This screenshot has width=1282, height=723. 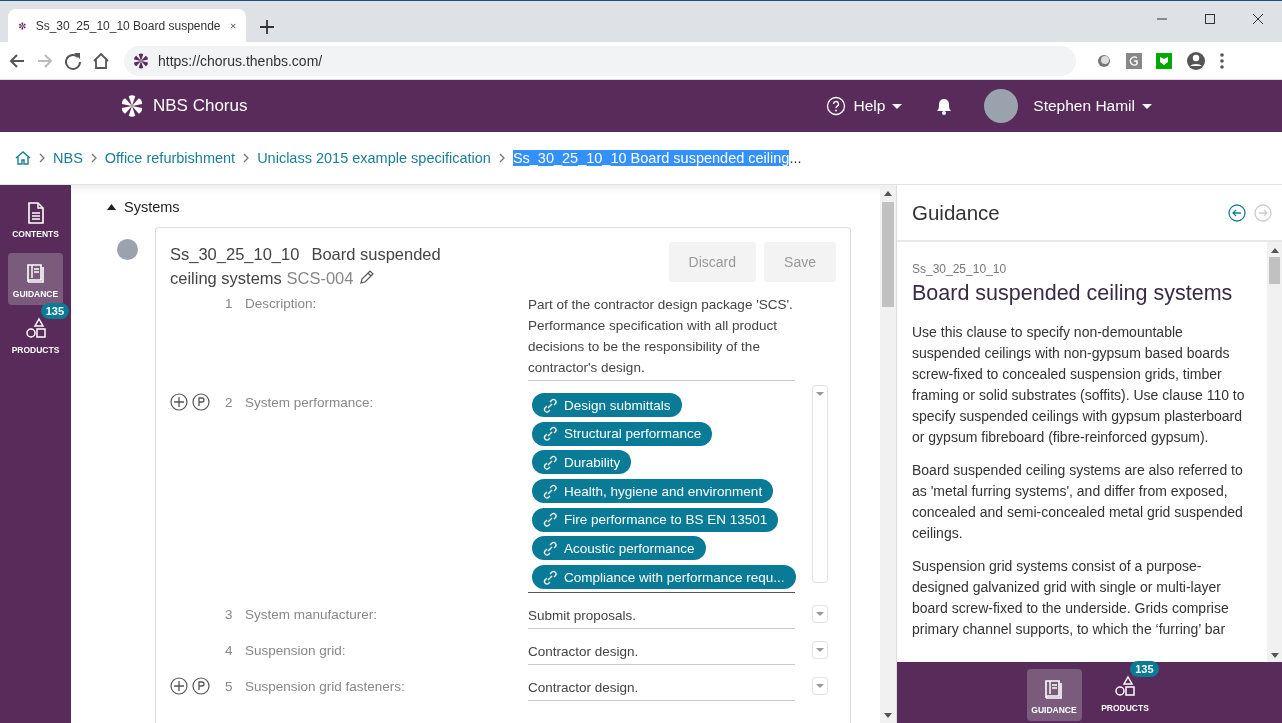 I want to click on link-chip: Structural performance, so click(x=622, y=433).